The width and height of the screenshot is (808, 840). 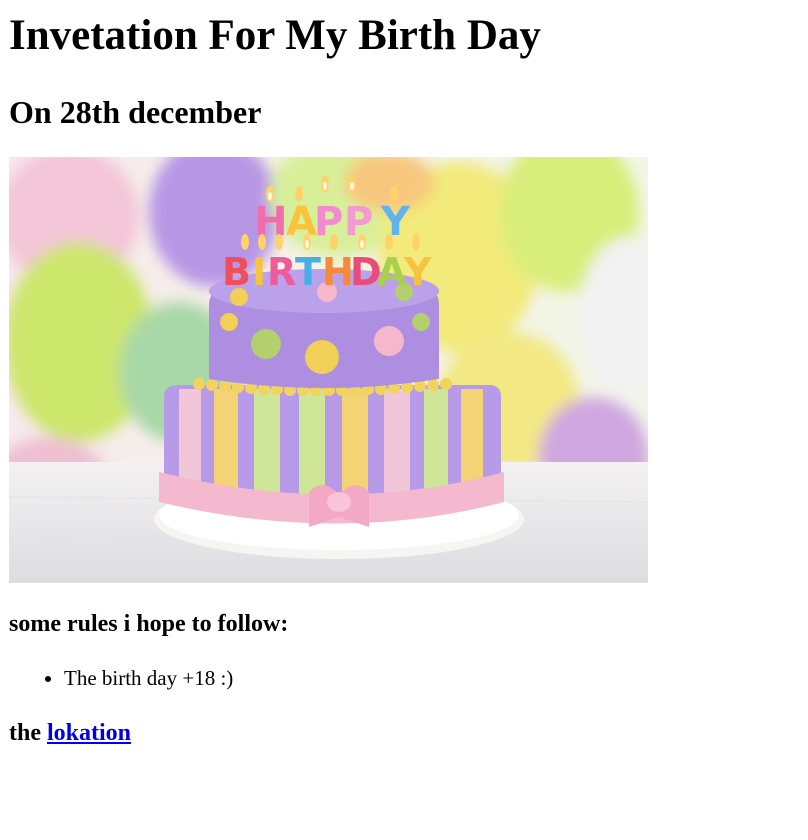 What do you see at coordinates (89, 733) in the screenshot?
I see `location-link: lokation` at bounding box center [89, 733].